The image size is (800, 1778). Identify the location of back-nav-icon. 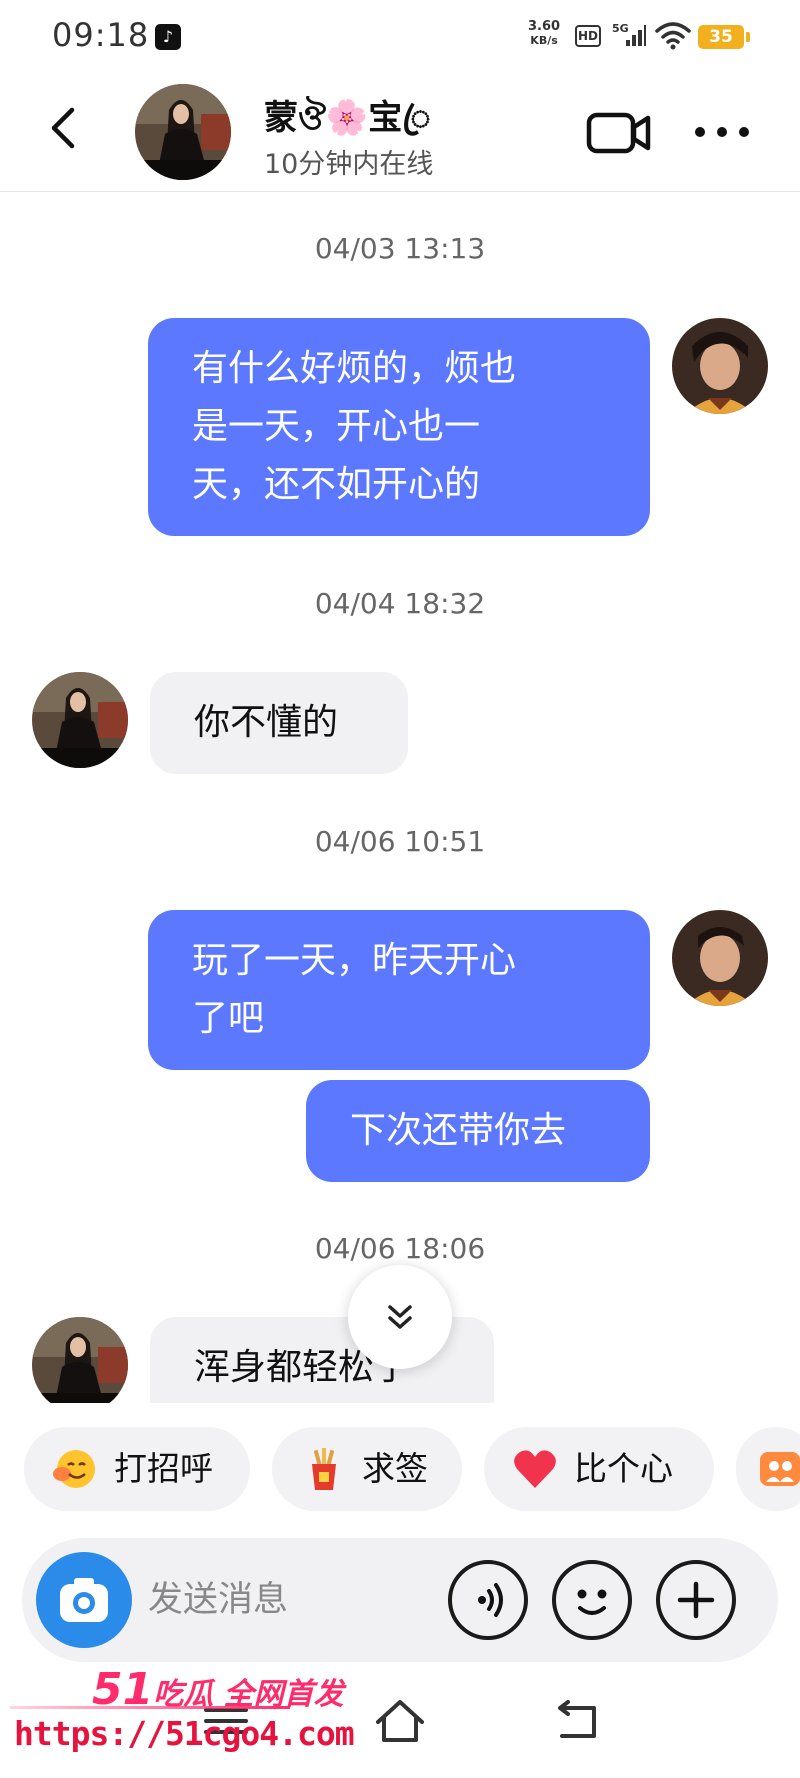
(578, 1721).